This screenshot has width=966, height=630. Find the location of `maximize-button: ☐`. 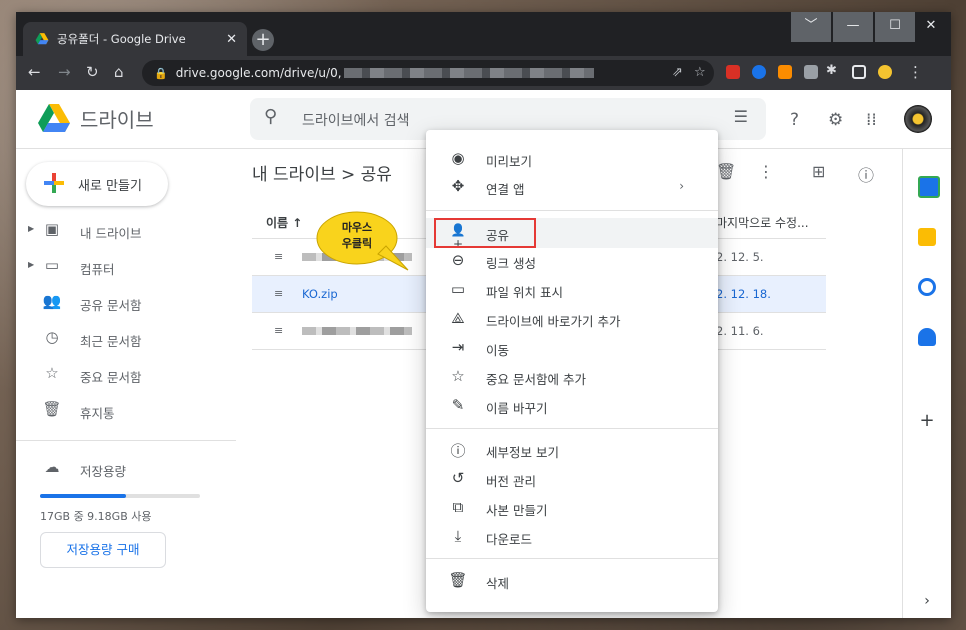

maximize-button: ☐ is located at coordinates (895, 27).